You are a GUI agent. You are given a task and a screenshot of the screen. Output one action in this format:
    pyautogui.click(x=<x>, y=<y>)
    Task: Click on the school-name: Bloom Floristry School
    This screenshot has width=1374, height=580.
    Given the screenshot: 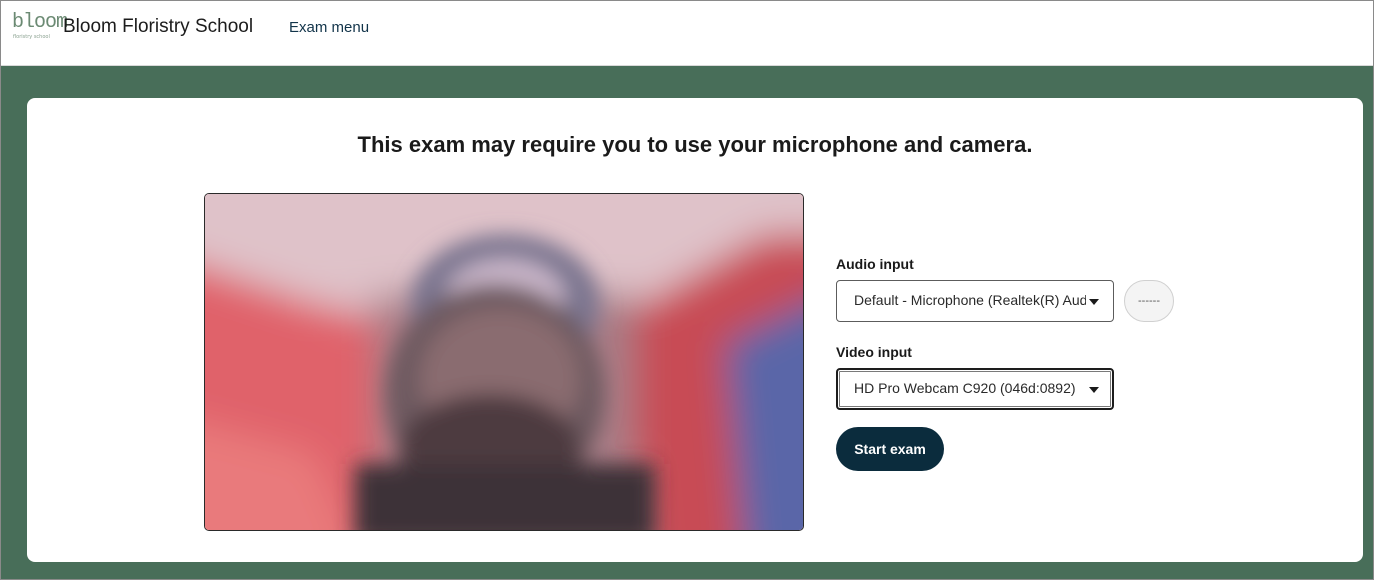 What is the action you would take?
    pyautogui.click(x=158, y=26)
    